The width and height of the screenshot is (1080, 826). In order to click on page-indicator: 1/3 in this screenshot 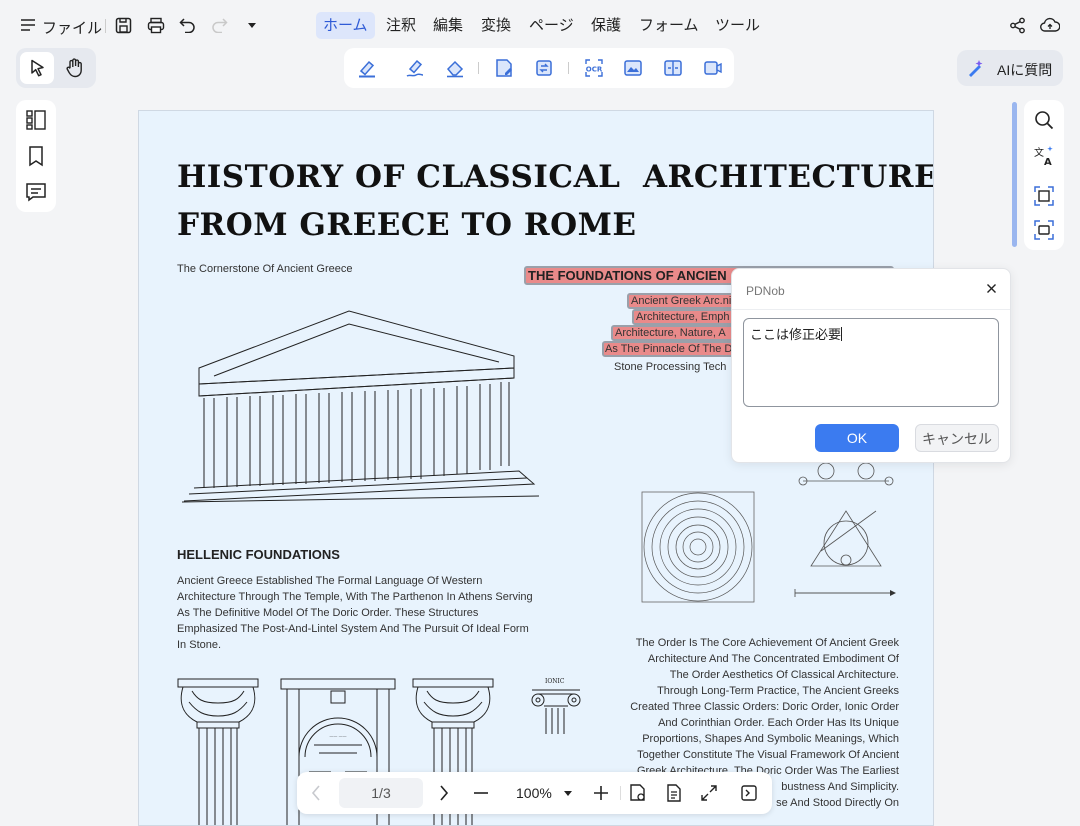, I will do `click(381, 793)`.